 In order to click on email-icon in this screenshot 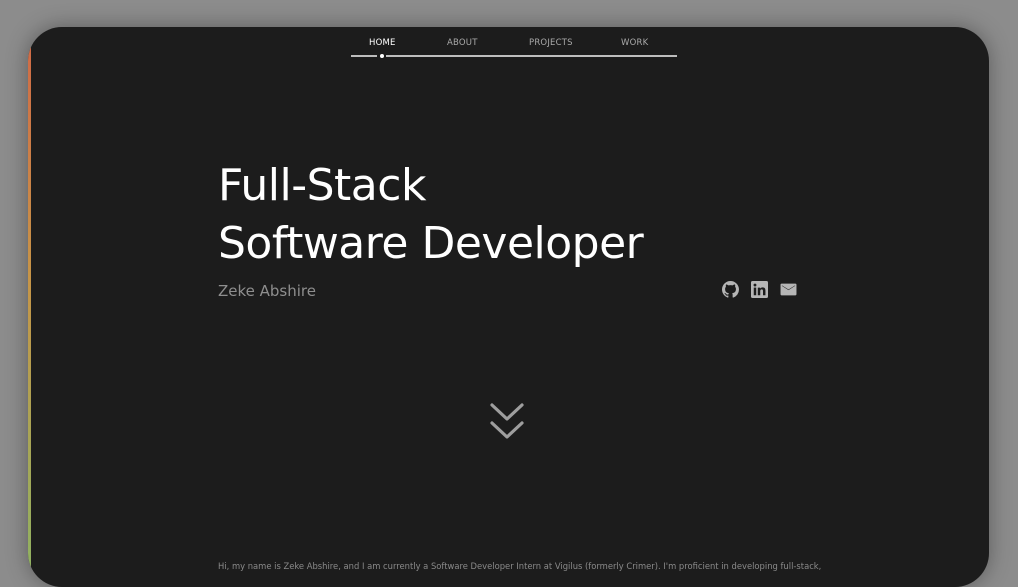, I will do `click(788, 289)`.